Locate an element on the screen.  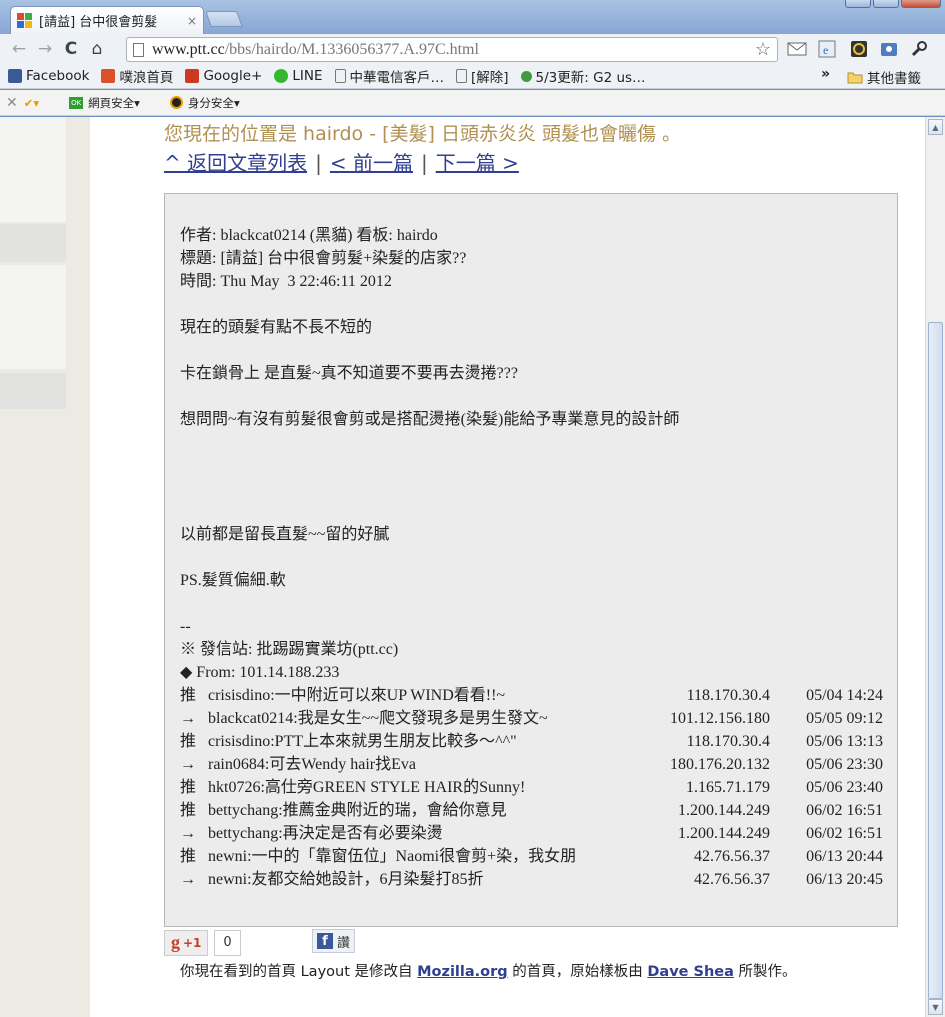
maximize-button is located at coordinates (886, 4).